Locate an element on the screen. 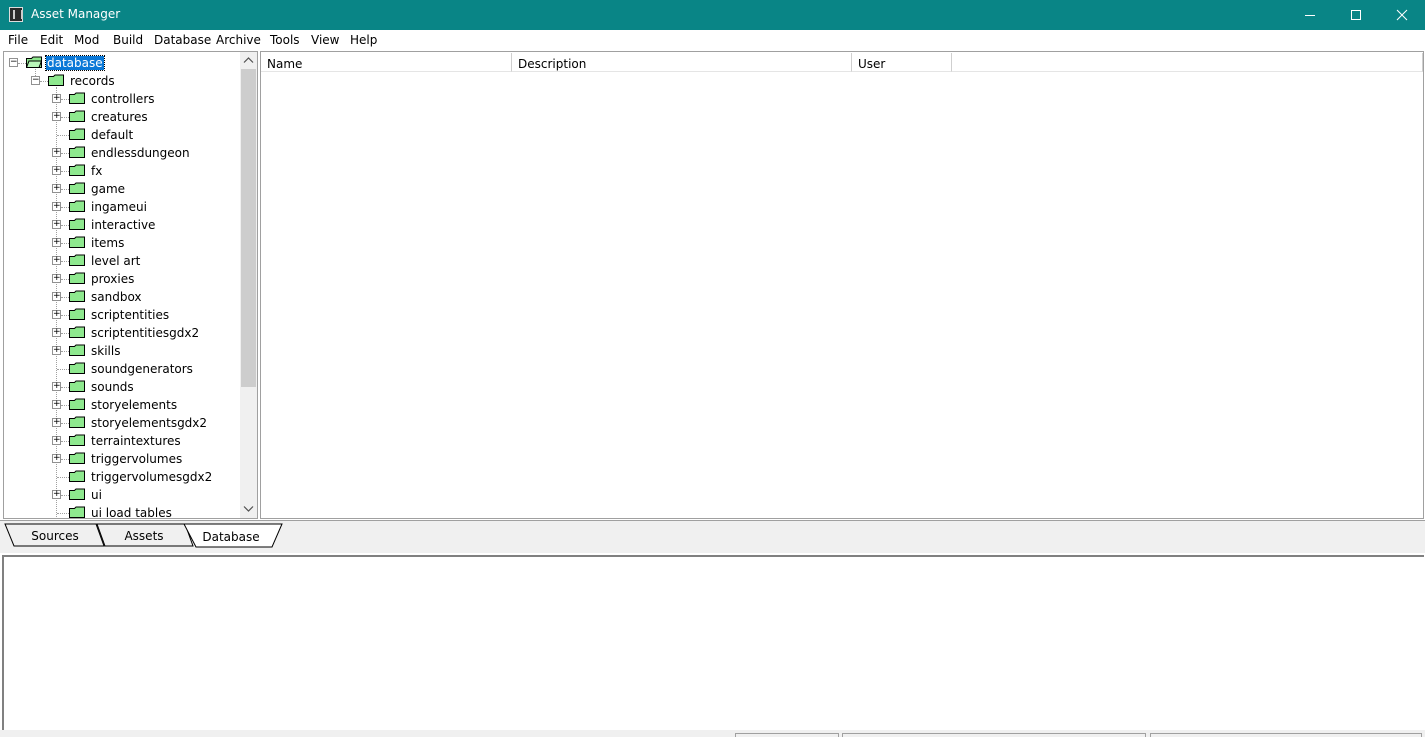 The height and width of the screenshot is (737, 1425). tree-node-game: + game is located at coordinates (122, 189).